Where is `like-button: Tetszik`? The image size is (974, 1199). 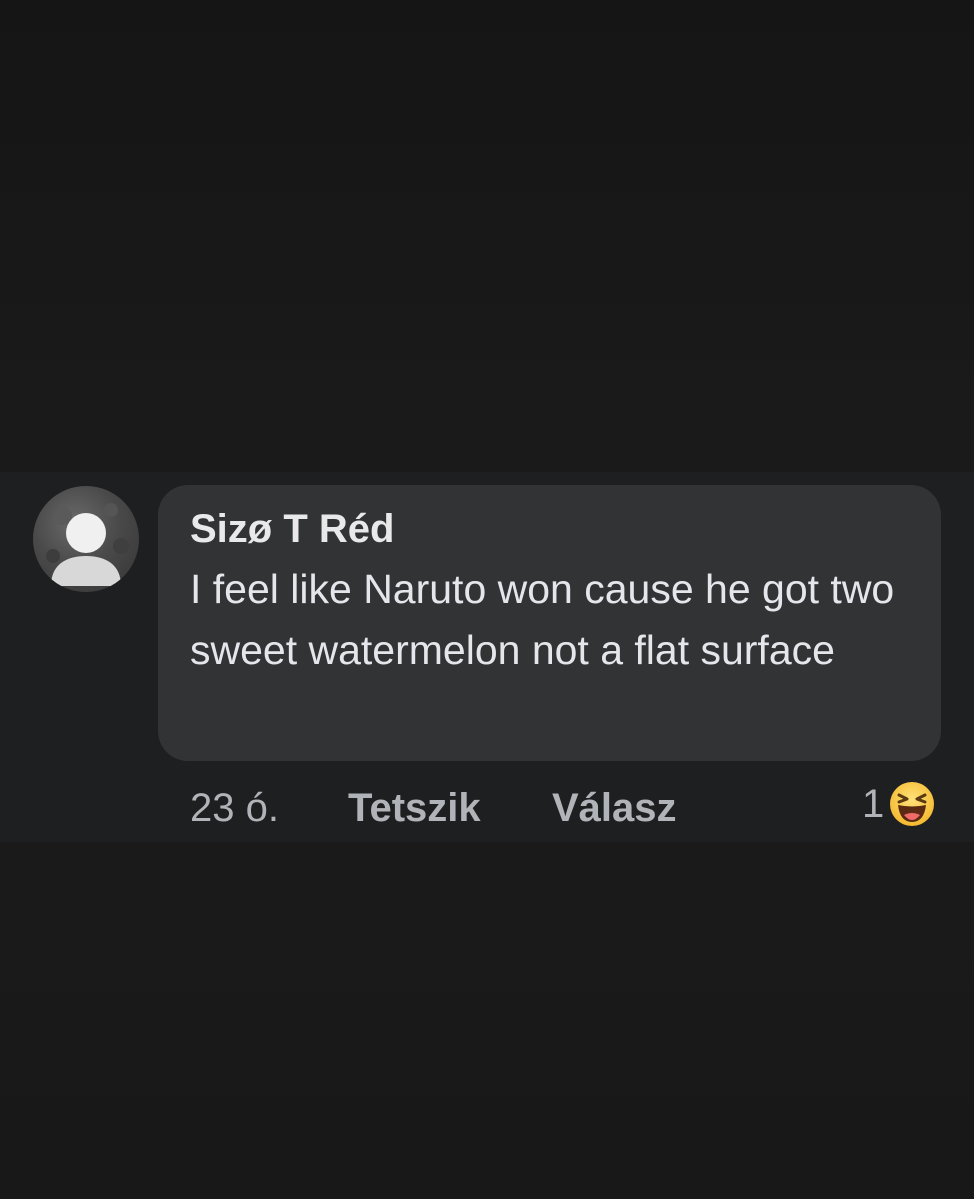 like-button: Tetszik is located at coordinates (414, 808).